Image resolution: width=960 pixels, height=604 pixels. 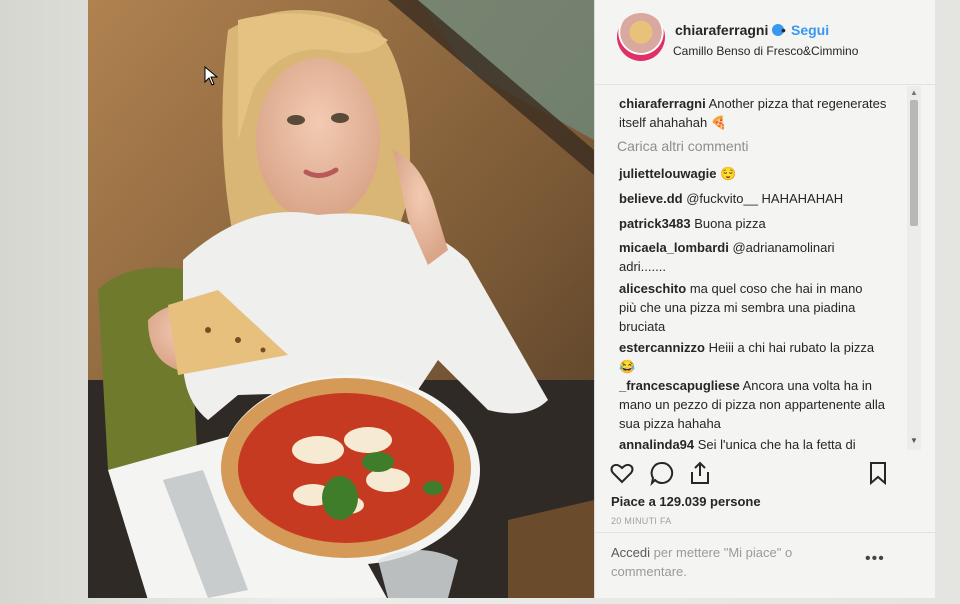 What do you see at coordinates (674, 247) in the screenshot?
I see `comment-user: micaela_lombardi` at bounding box center [674, 247].